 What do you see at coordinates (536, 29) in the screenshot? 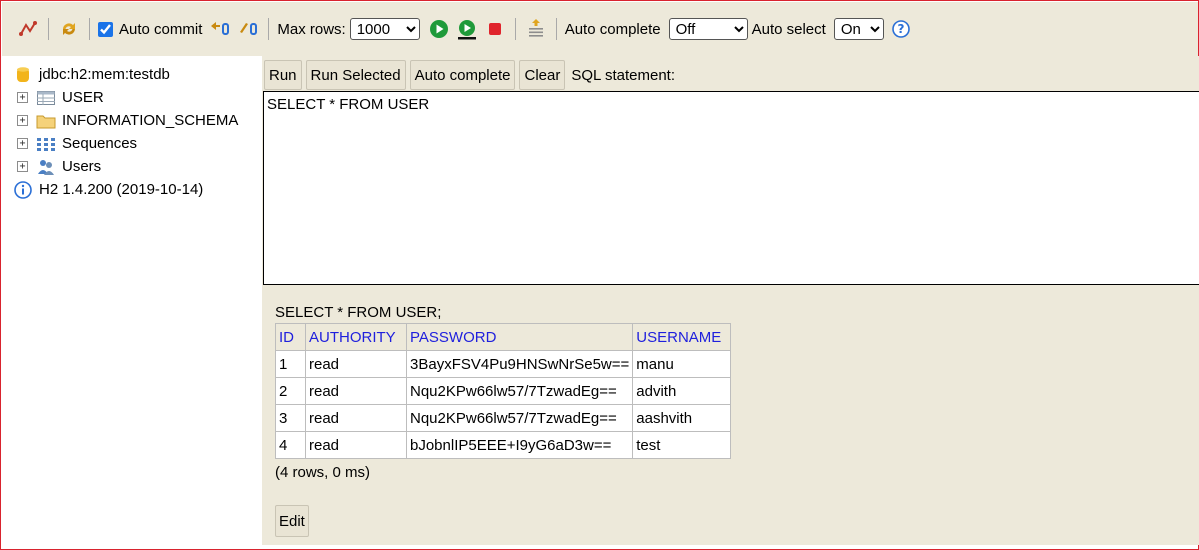
I see `history-icon` at bounding box center [536, 29].